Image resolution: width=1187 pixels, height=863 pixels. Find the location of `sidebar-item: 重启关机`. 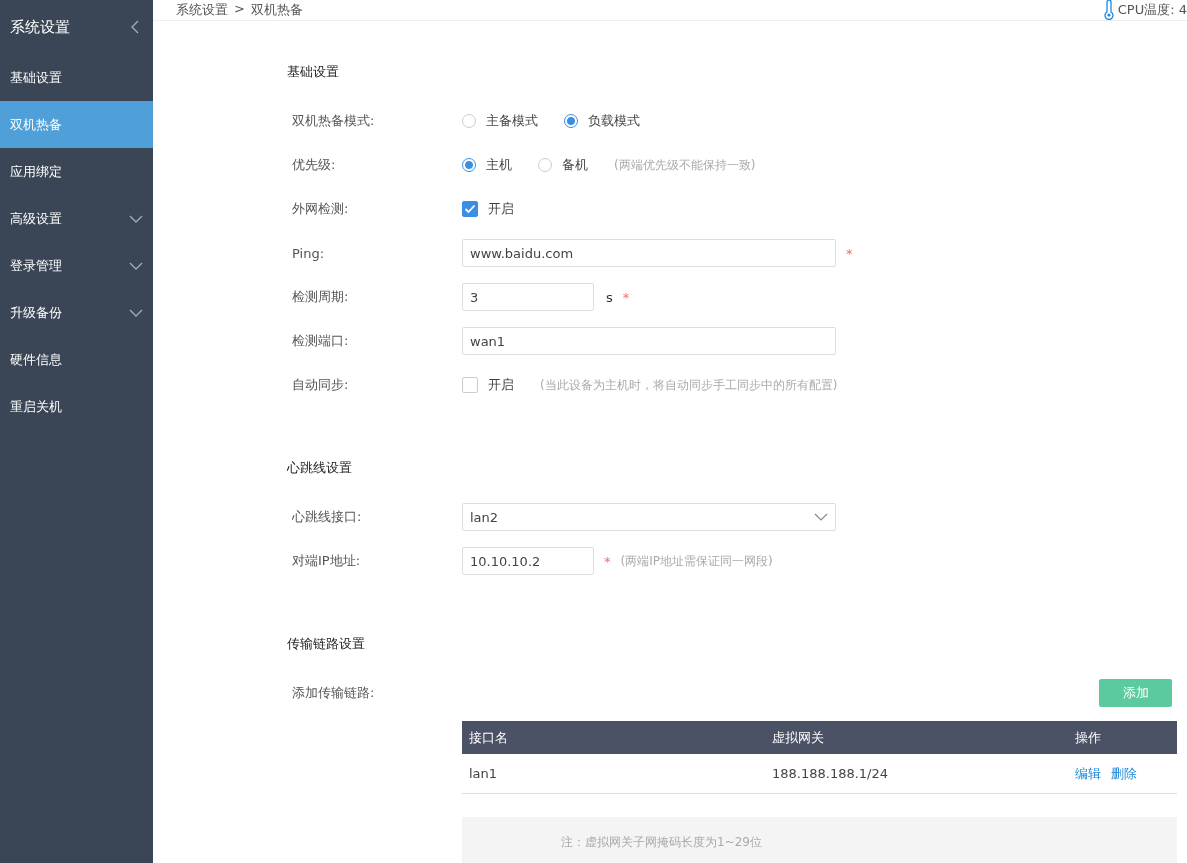

sidebar-item: 重启关机 is located at coordinates (76, 406).